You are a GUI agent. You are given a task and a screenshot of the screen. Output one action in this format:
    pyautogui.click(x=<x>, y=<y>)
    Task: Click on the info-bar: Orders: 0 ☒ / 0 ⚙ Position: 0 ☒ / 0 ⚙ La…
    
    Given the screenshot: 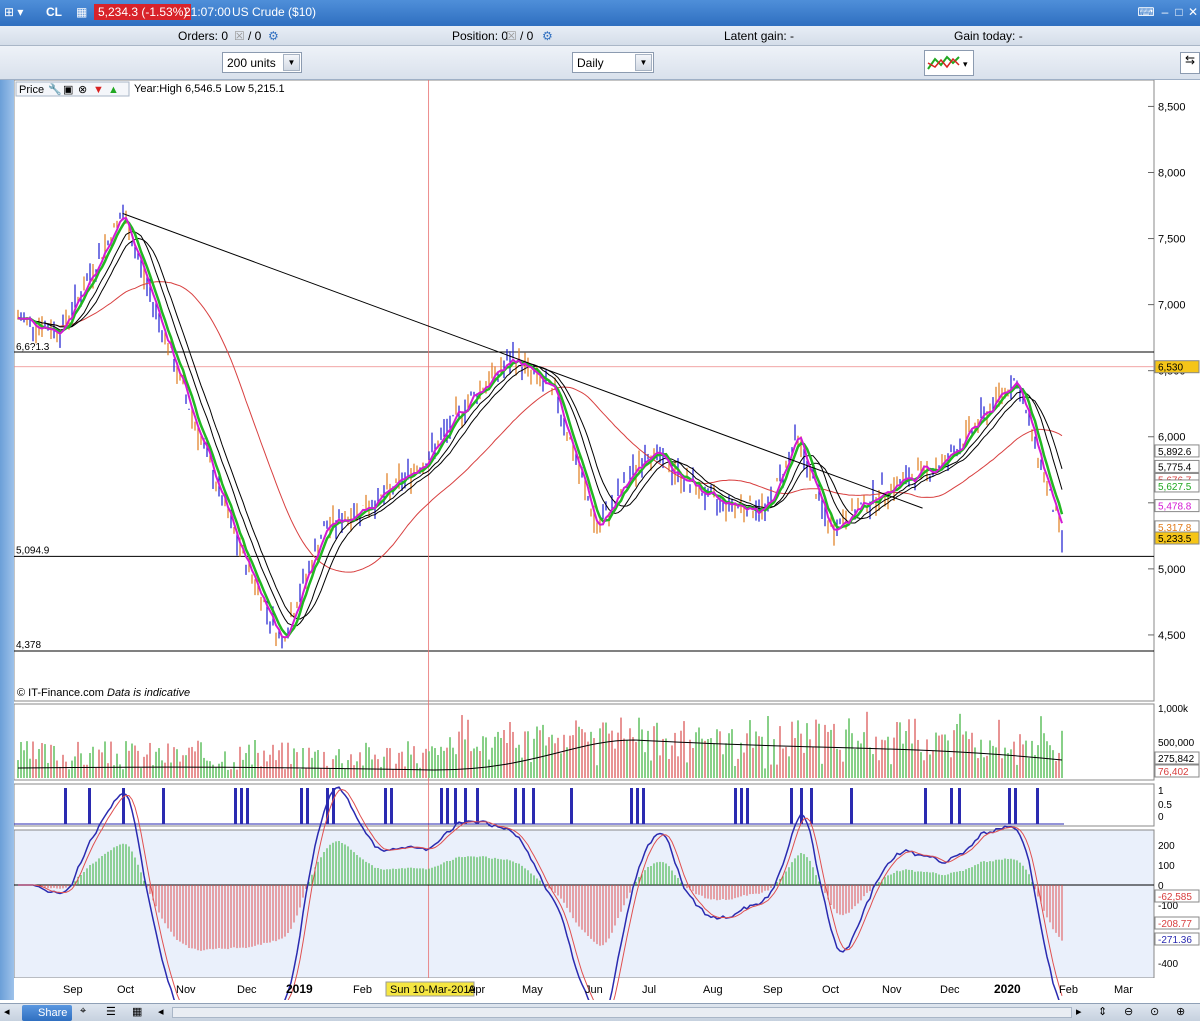 What is the action you would take?
    pyautogui.click(x=600, y=36)
    